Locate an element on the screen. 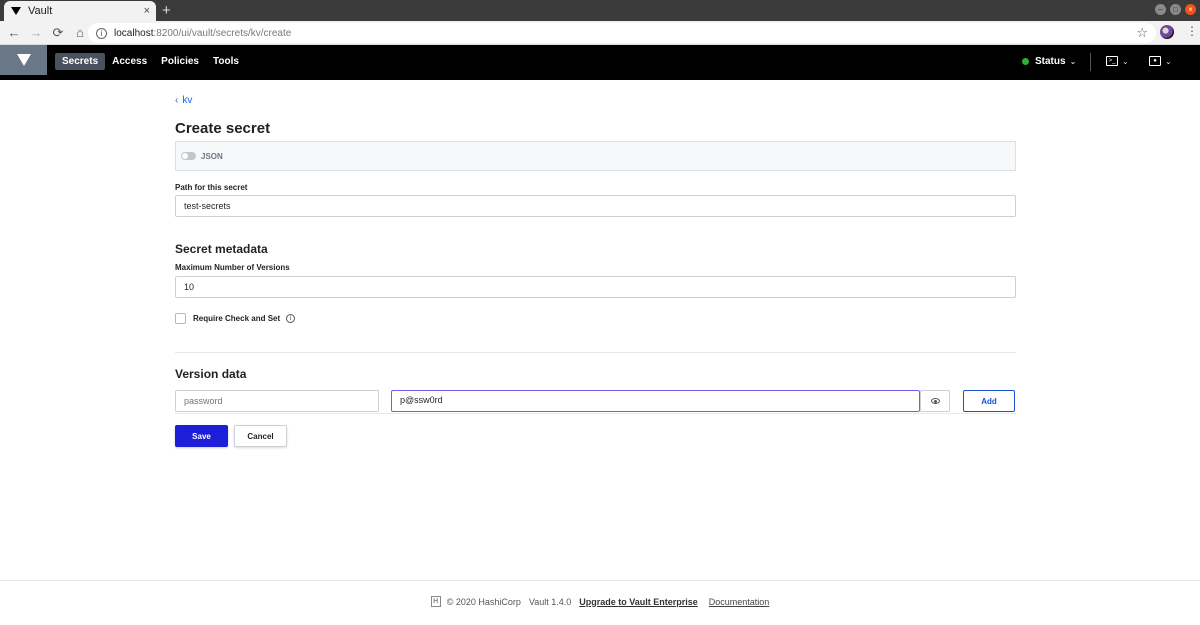 This screenshot has height=625, width=1200. max-versions-input: 10 is located at coordinates (595, 287).